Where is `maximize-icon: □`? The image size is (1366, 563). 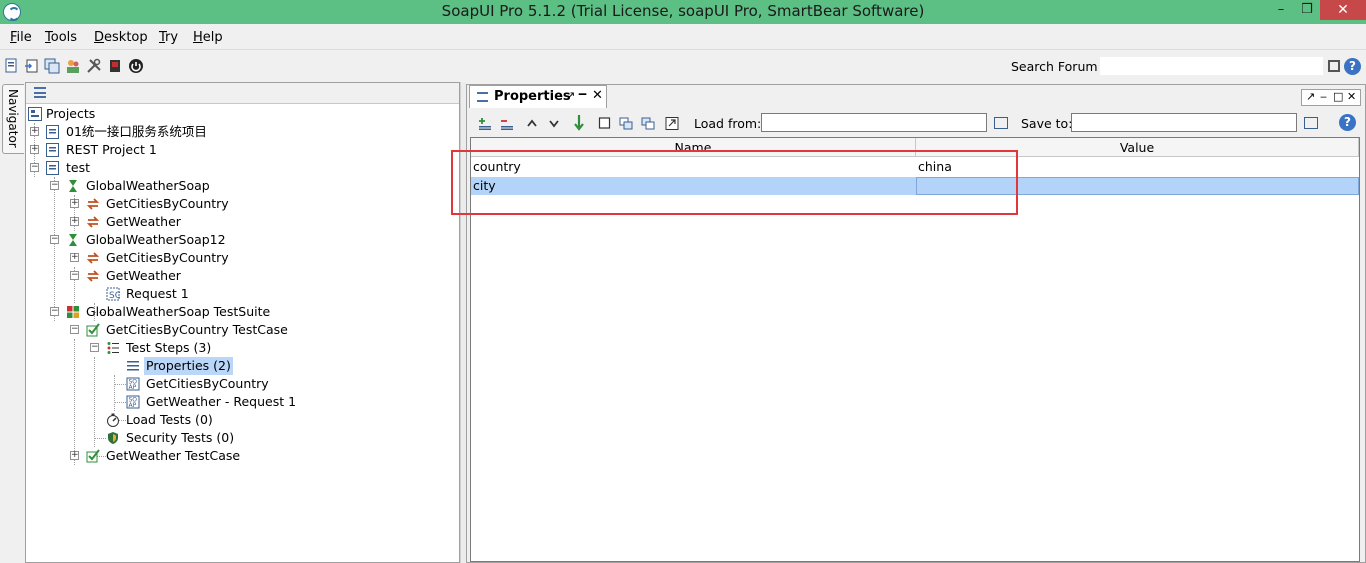 maximize-icon: □ is located at coordinates (1338, 96).